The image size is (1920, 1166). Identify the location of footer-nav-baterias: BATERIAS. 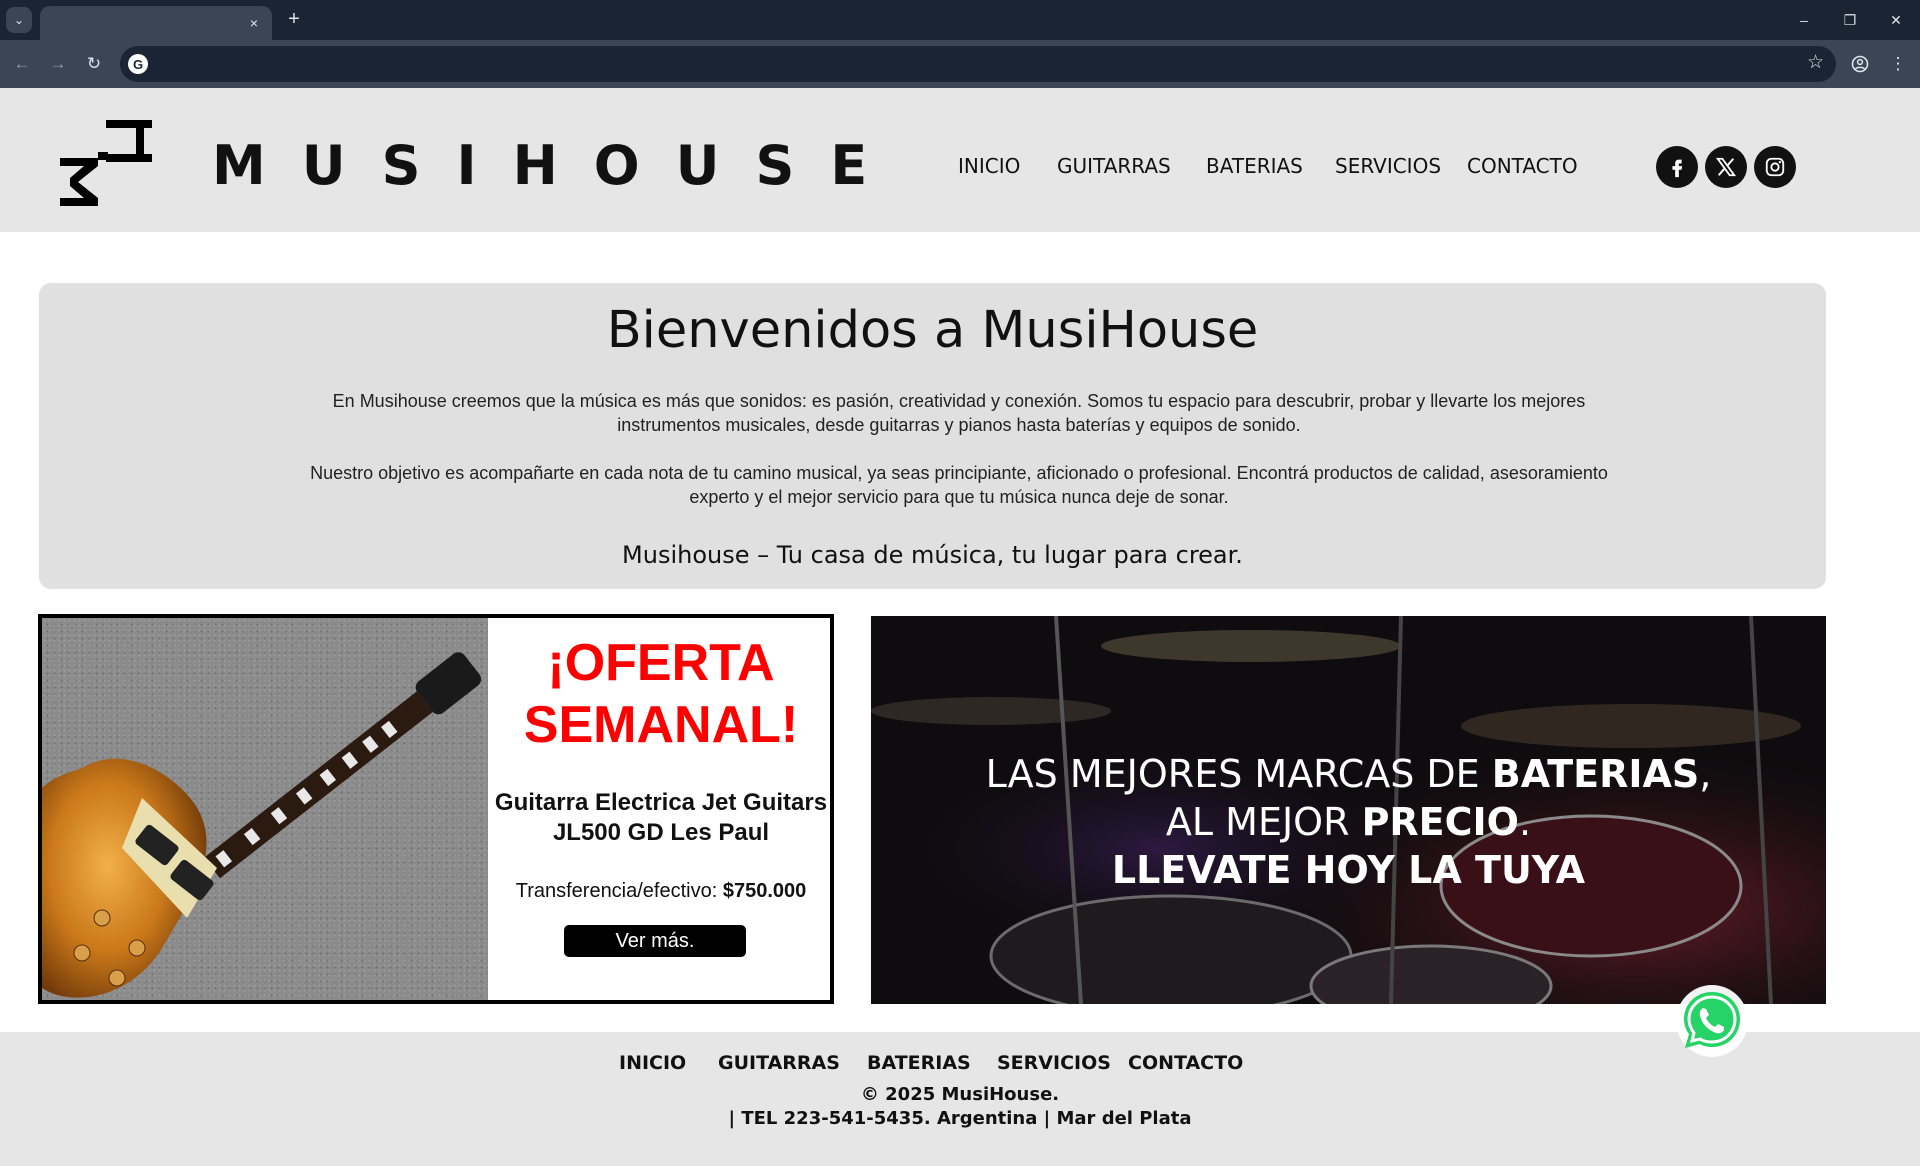
(919, 1063).